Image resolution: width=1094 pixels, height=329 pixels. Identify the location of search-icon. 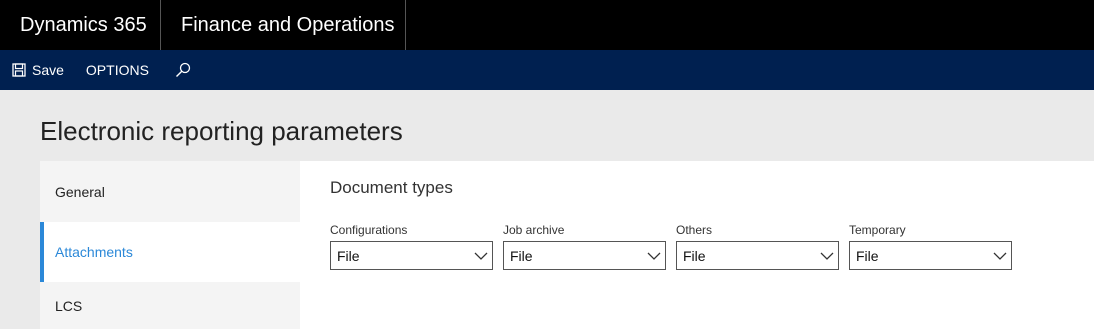
(183, 69).